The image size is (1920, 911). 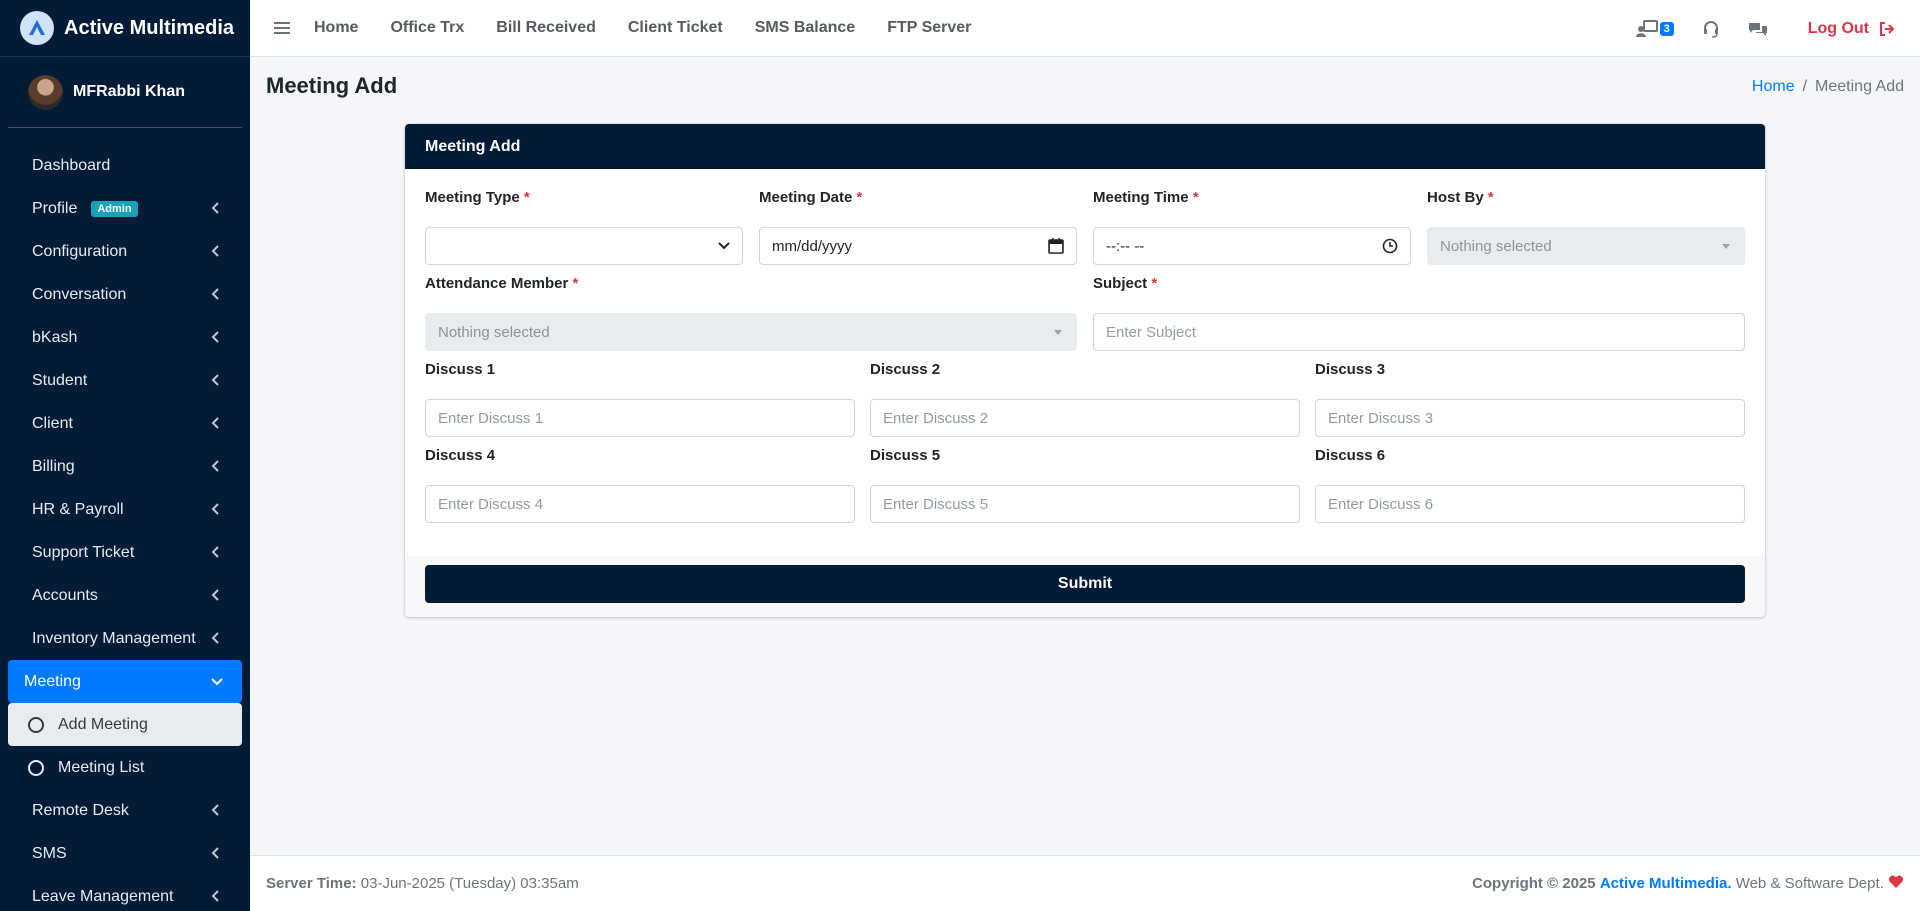 I want to click on messages-button, so click(x=1758, y=29).